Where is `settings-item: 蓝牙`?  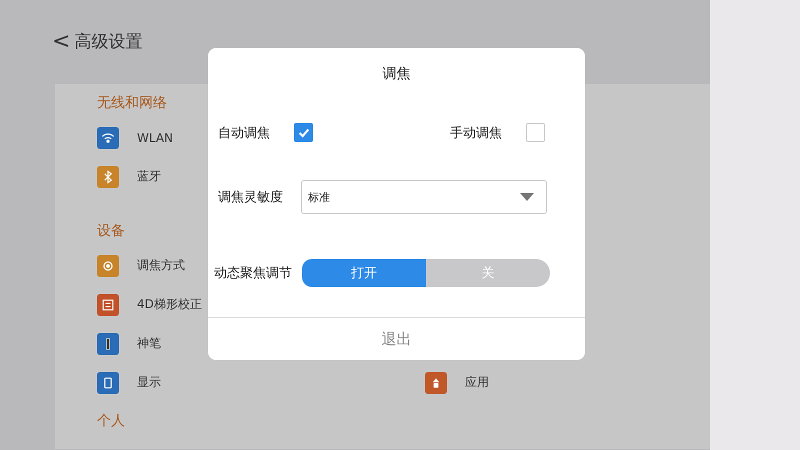
settings-item: 蓝牙 is located at coordinates (129, 177).